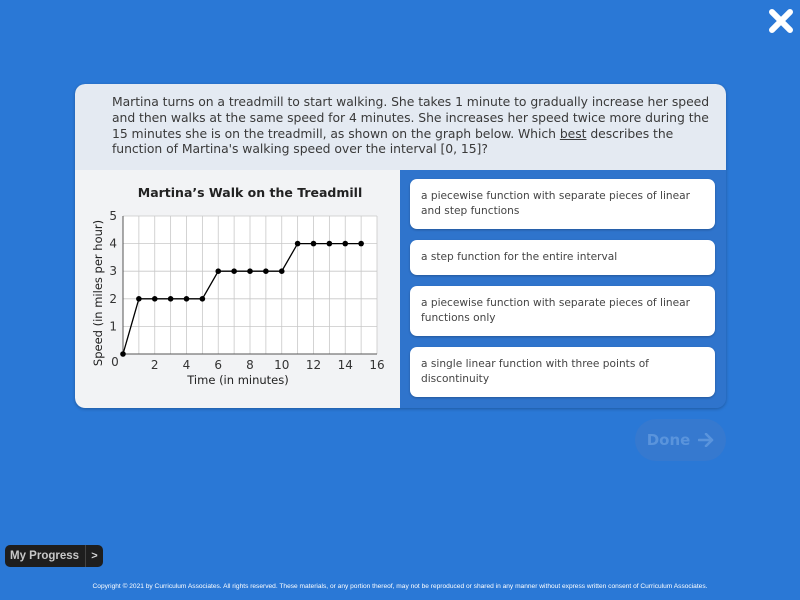  Describe the element at coordinates (155, 365) in the screenshot. I see `x-tick-label: 2` at that location.